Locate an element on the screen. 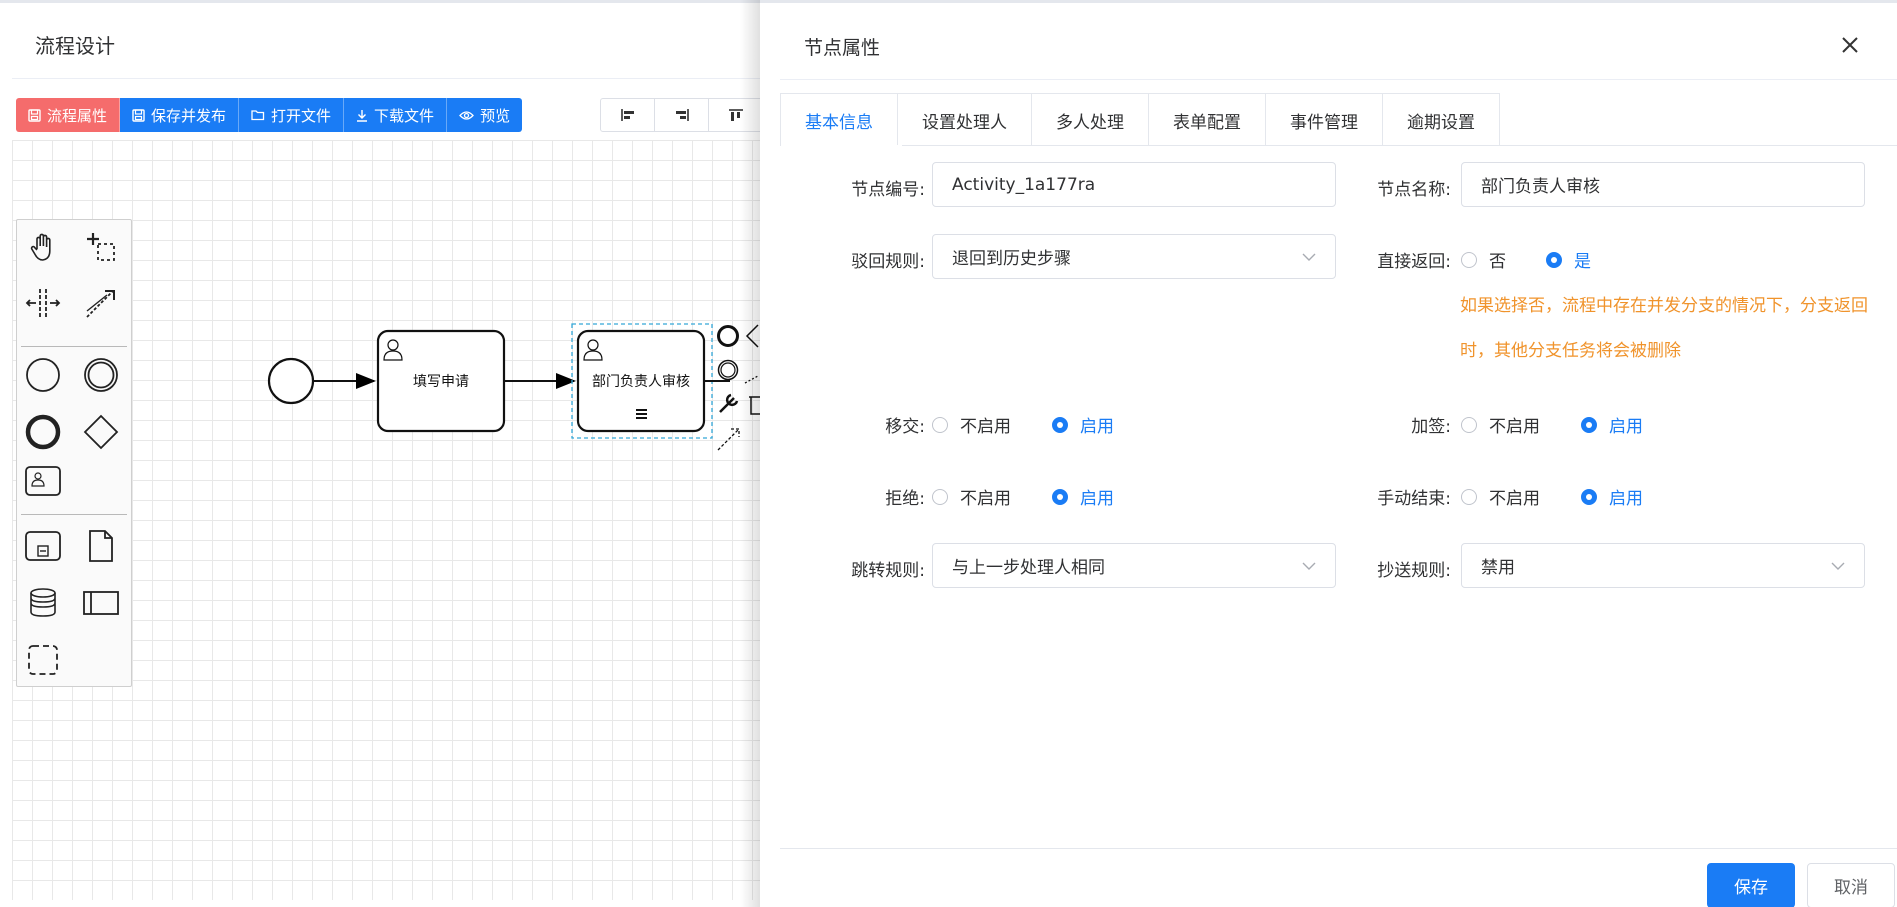 This screenshot has height=907, width=1897. append-end-event-icon is located at coordinates (728, 336).